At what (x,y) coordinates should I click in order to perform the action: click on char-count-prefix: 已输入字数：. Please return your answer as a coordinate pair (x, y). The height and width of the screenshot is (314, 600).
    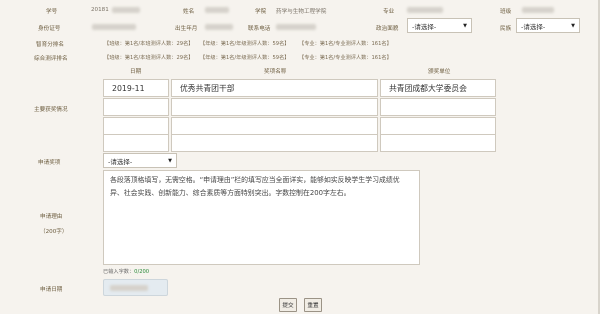
    Looking at the image, I should click on (119, 272).